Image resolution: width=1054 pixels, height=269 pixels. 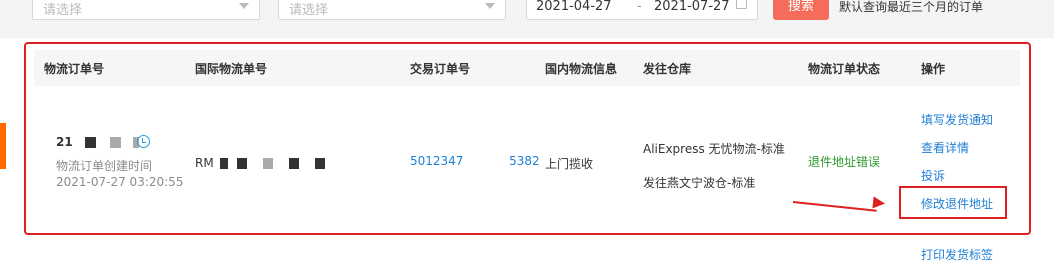 I want to click on print-shipping-label-link: 打印发货标签, so click(x=957, y=254).